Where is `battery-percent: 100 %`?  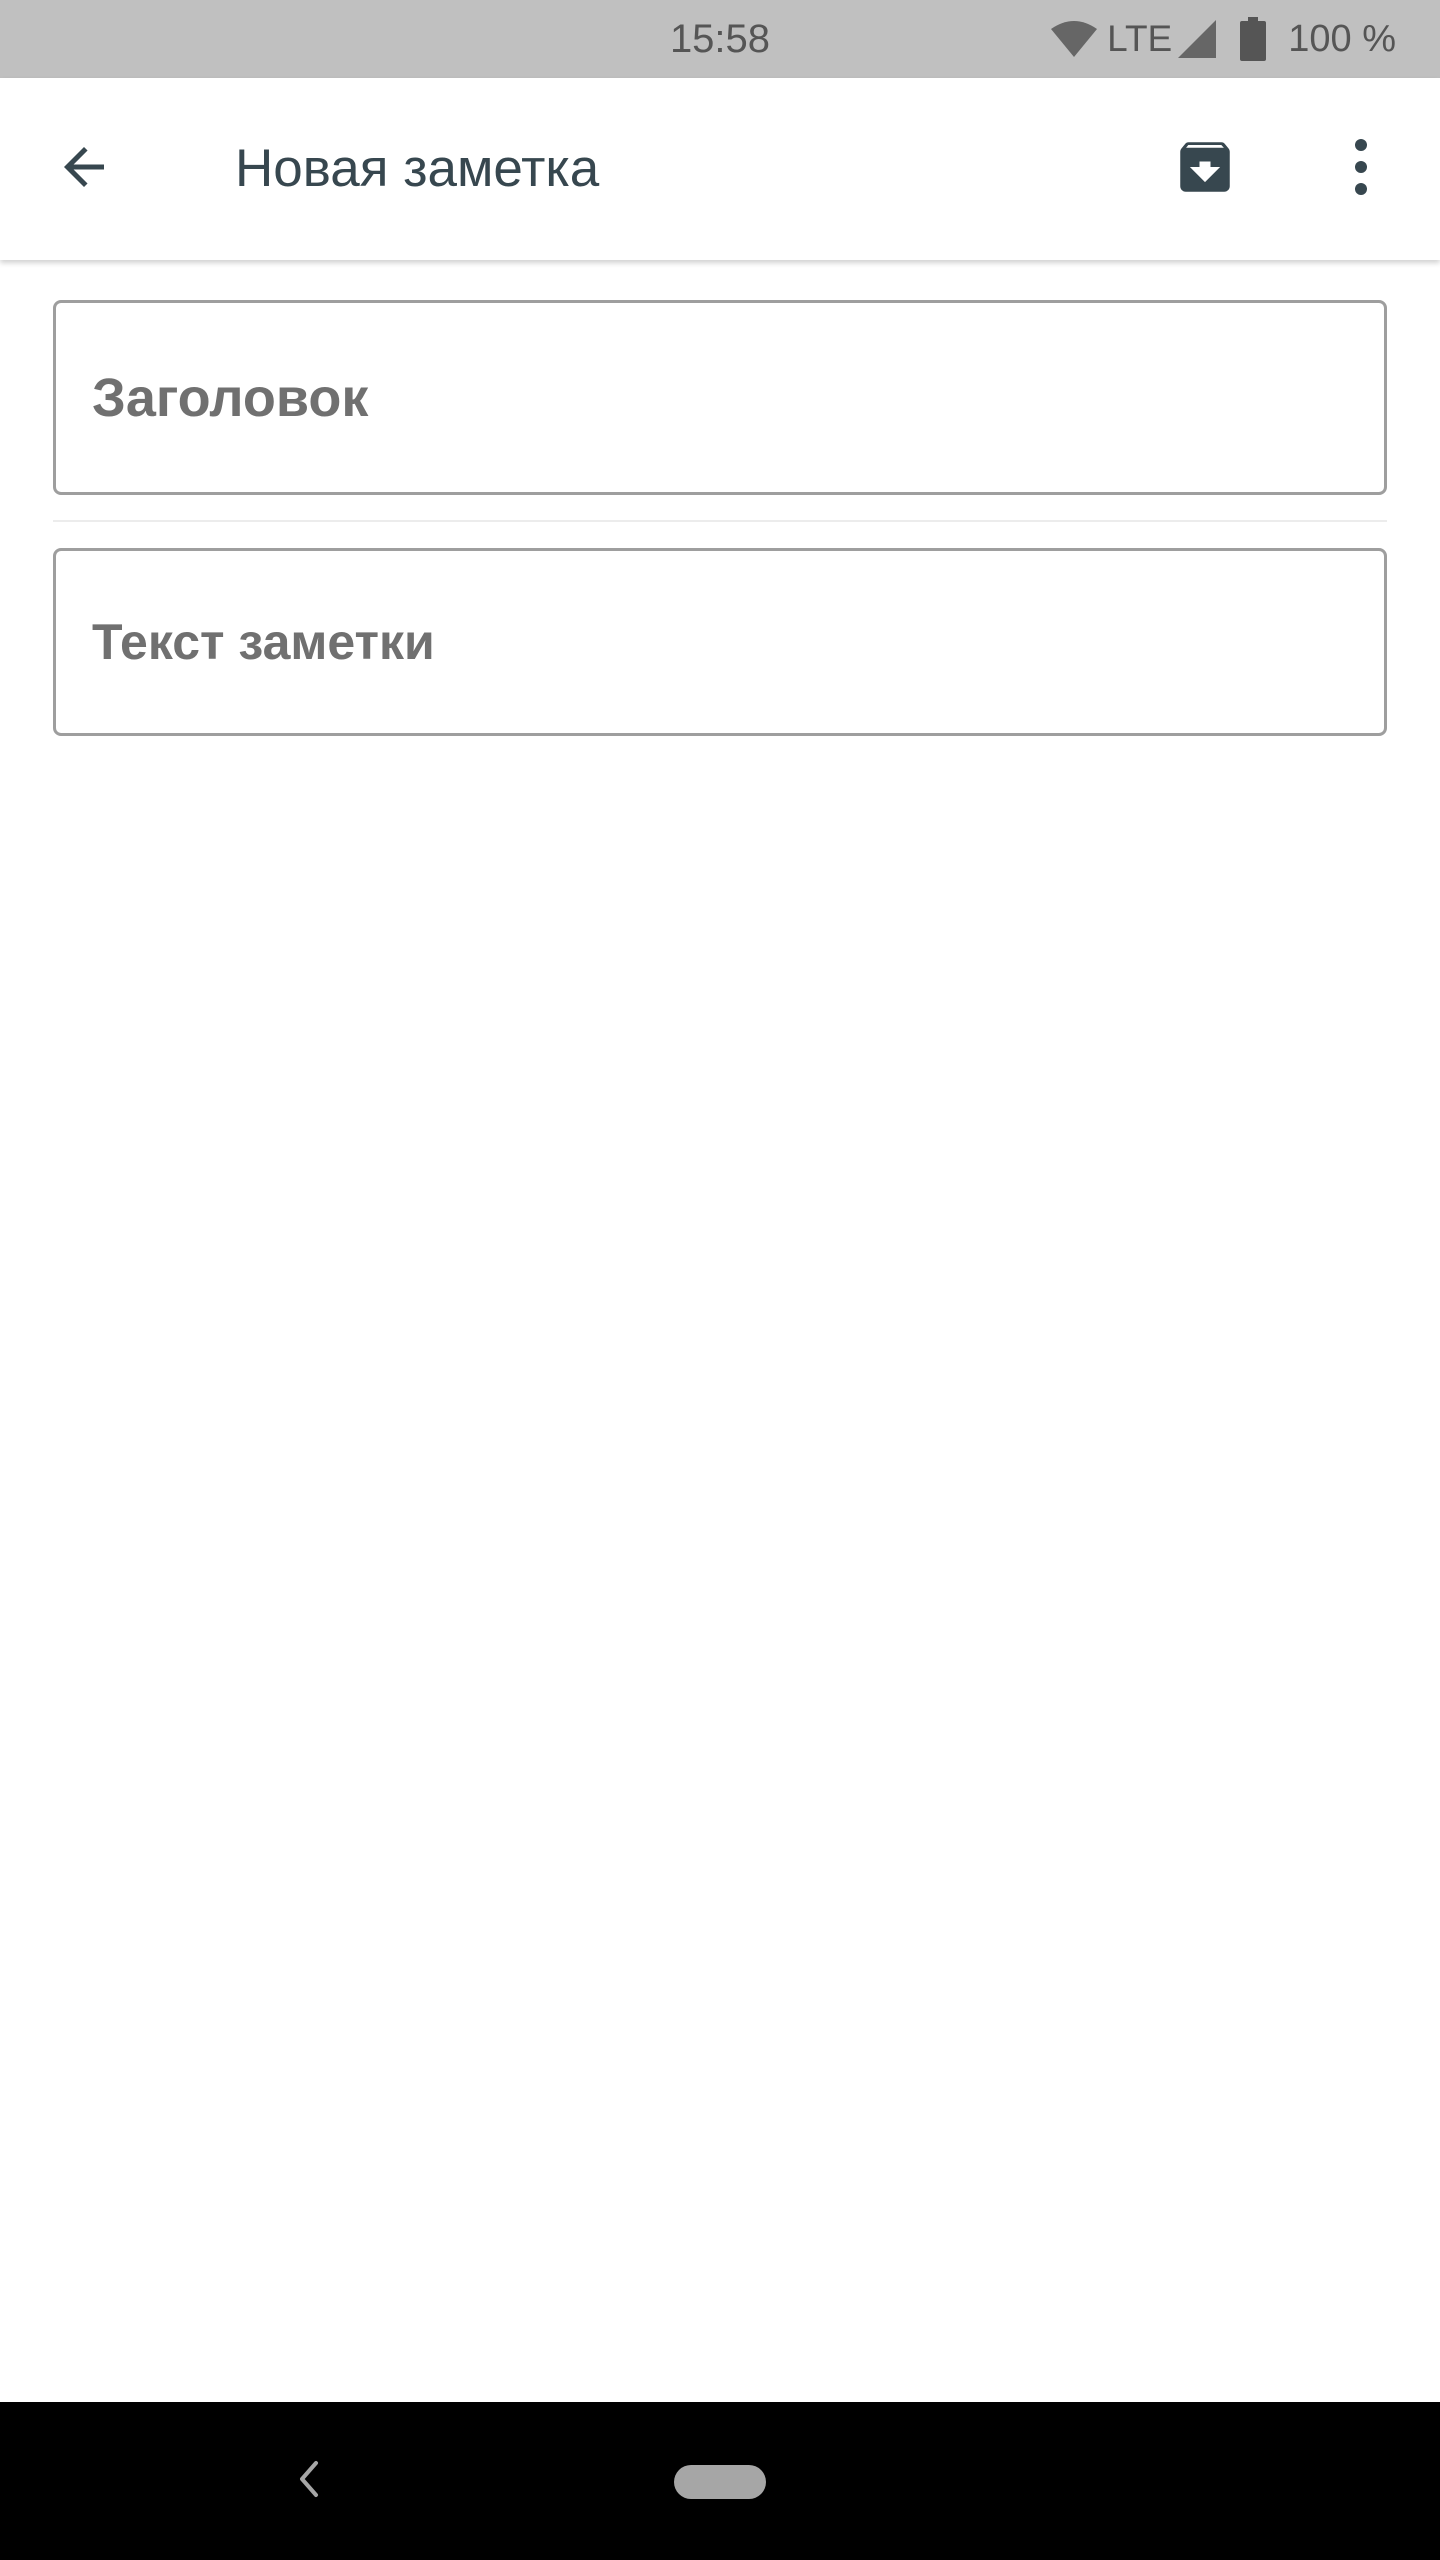 battery-percent: 100 % is located at coordinates (1342, 39).